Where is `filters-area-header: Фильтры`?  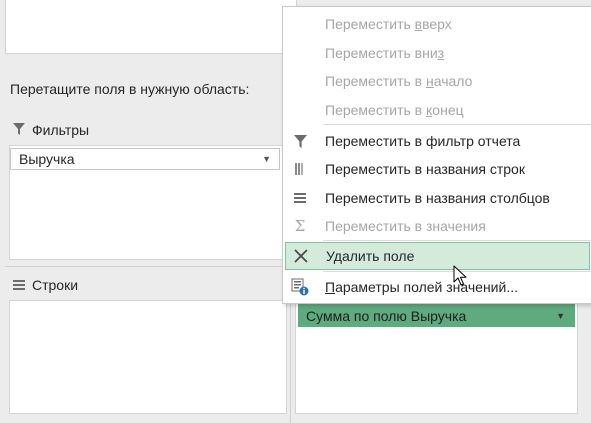 filters-area-header: Фильтры is located at coordinates (51, 130).